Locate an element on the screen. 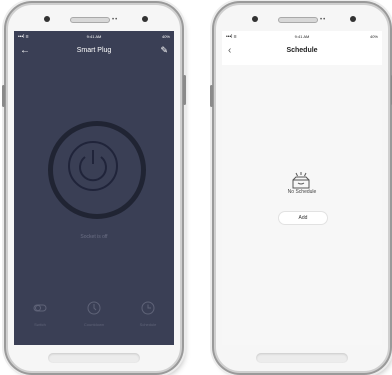  schedule-label: Schedule is located at coordinates (148, 324).